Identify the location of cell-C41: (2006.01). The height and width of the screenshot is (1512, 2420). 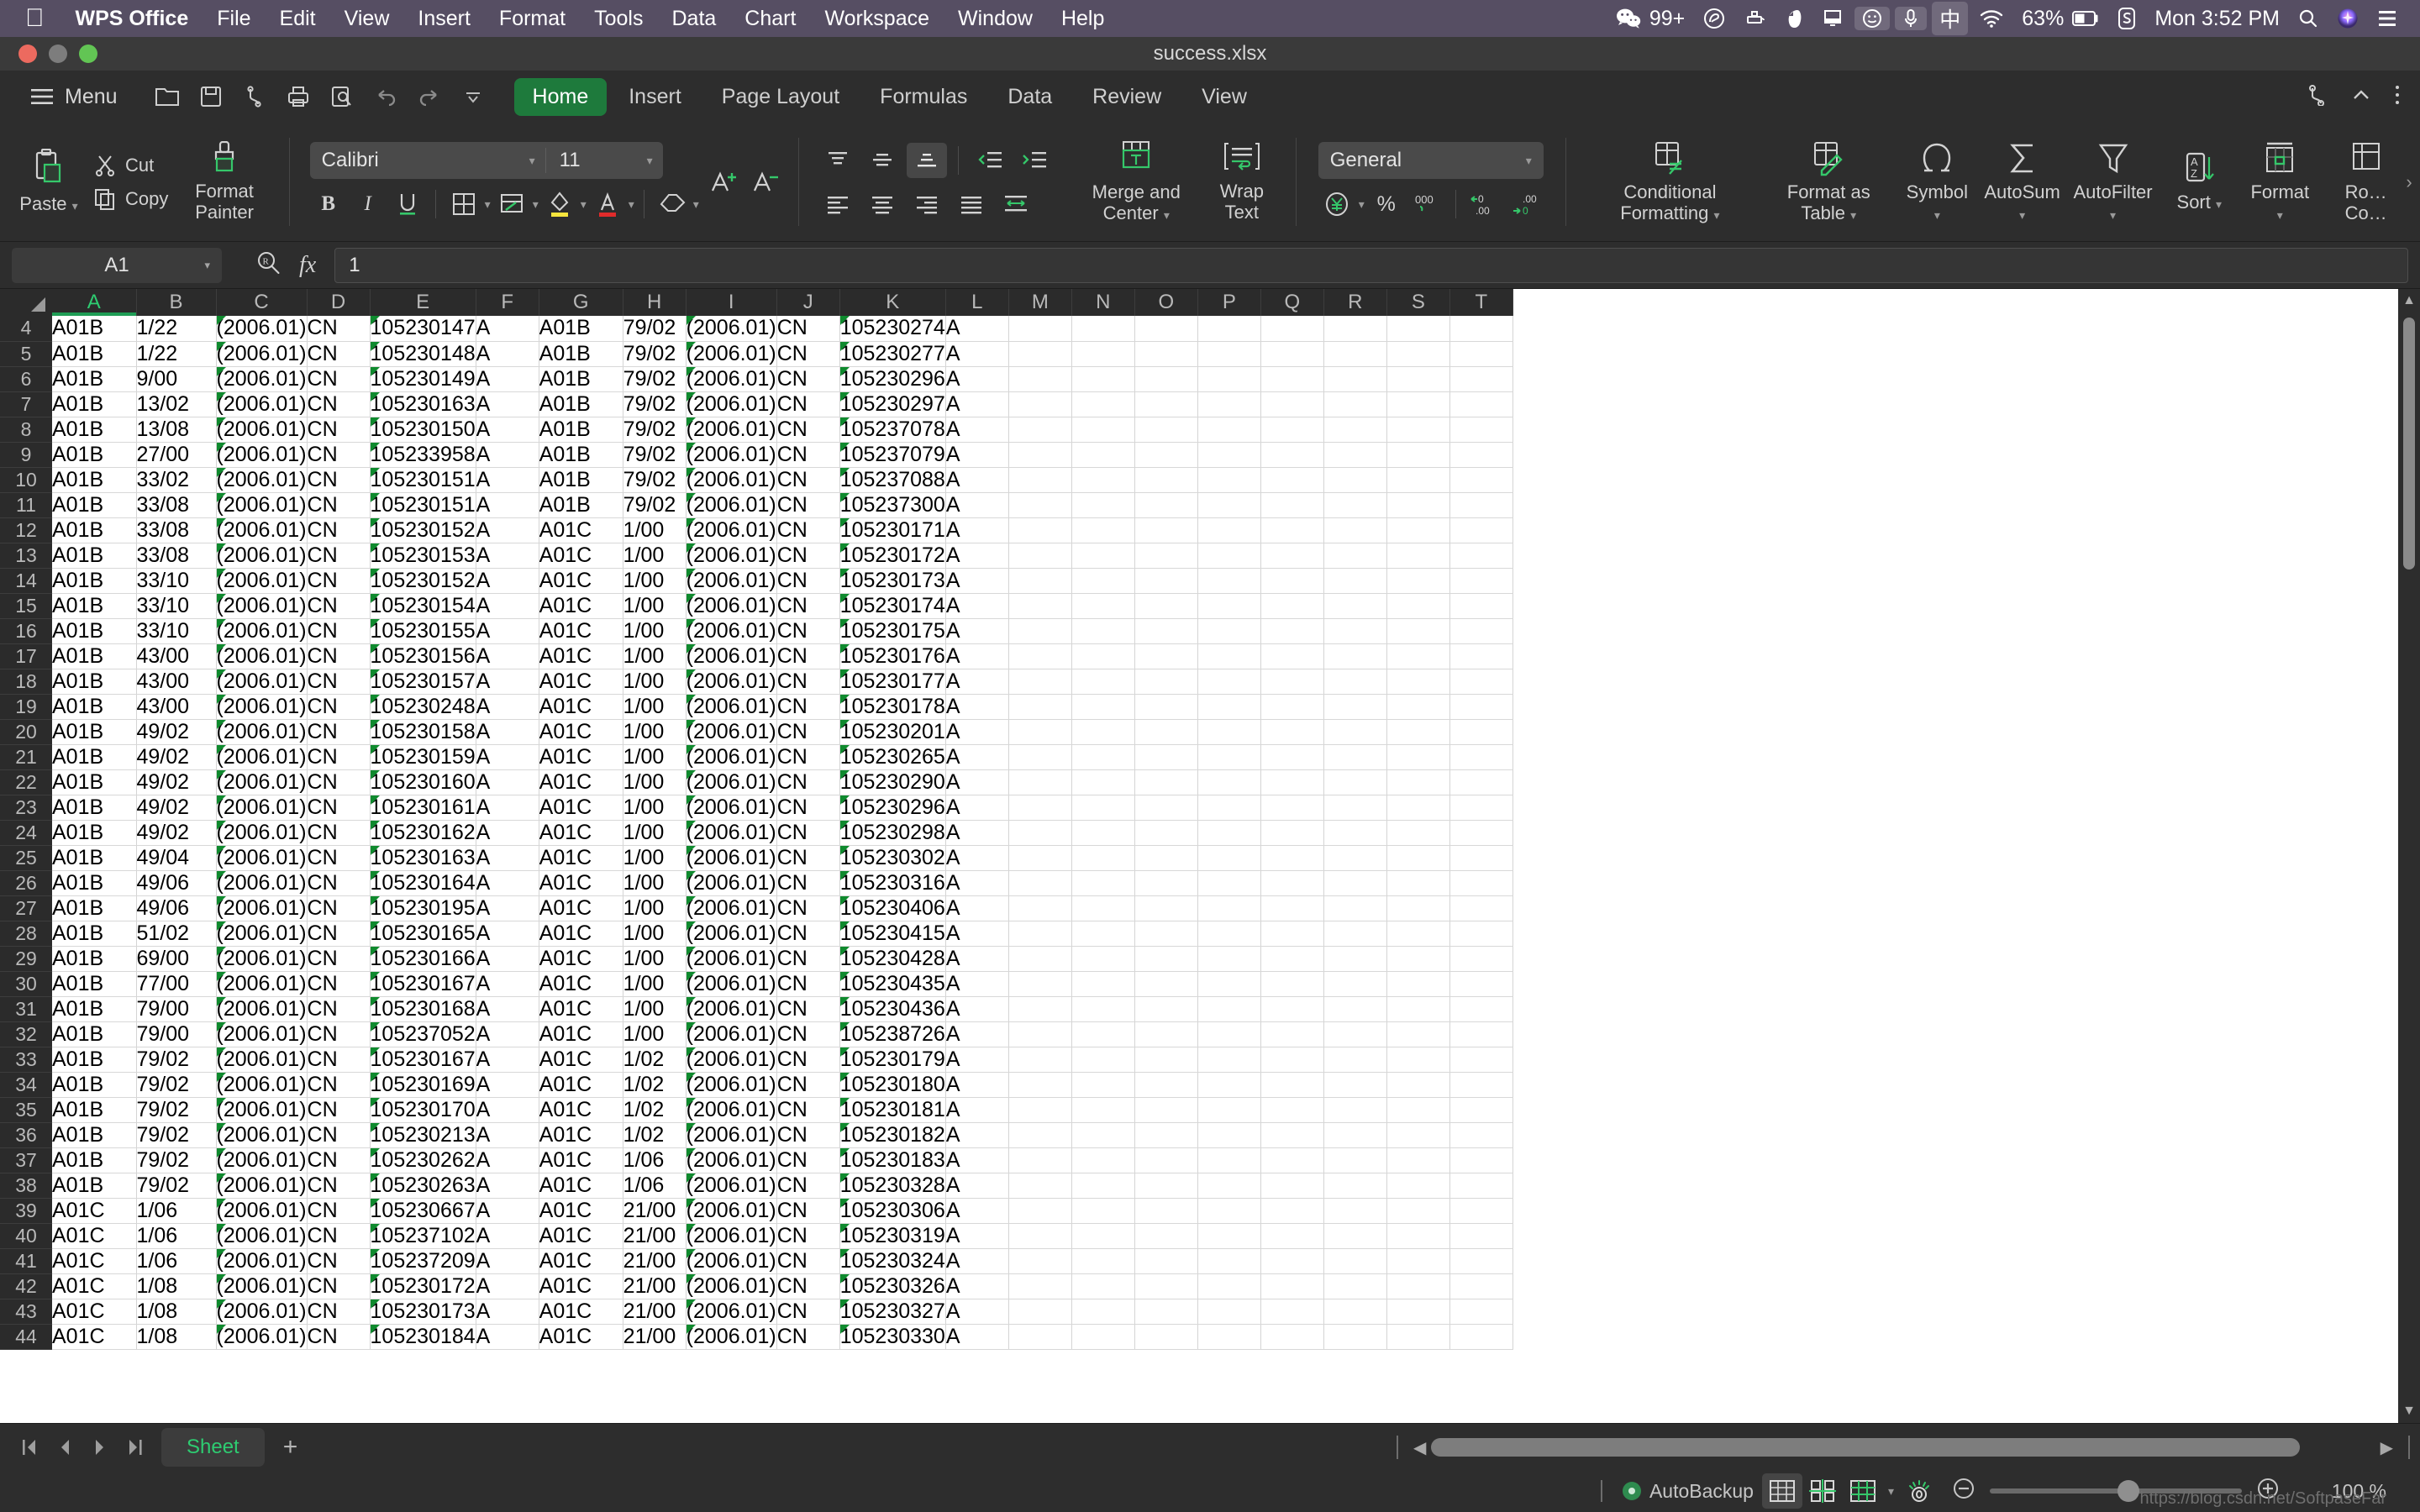
(262, 1261).